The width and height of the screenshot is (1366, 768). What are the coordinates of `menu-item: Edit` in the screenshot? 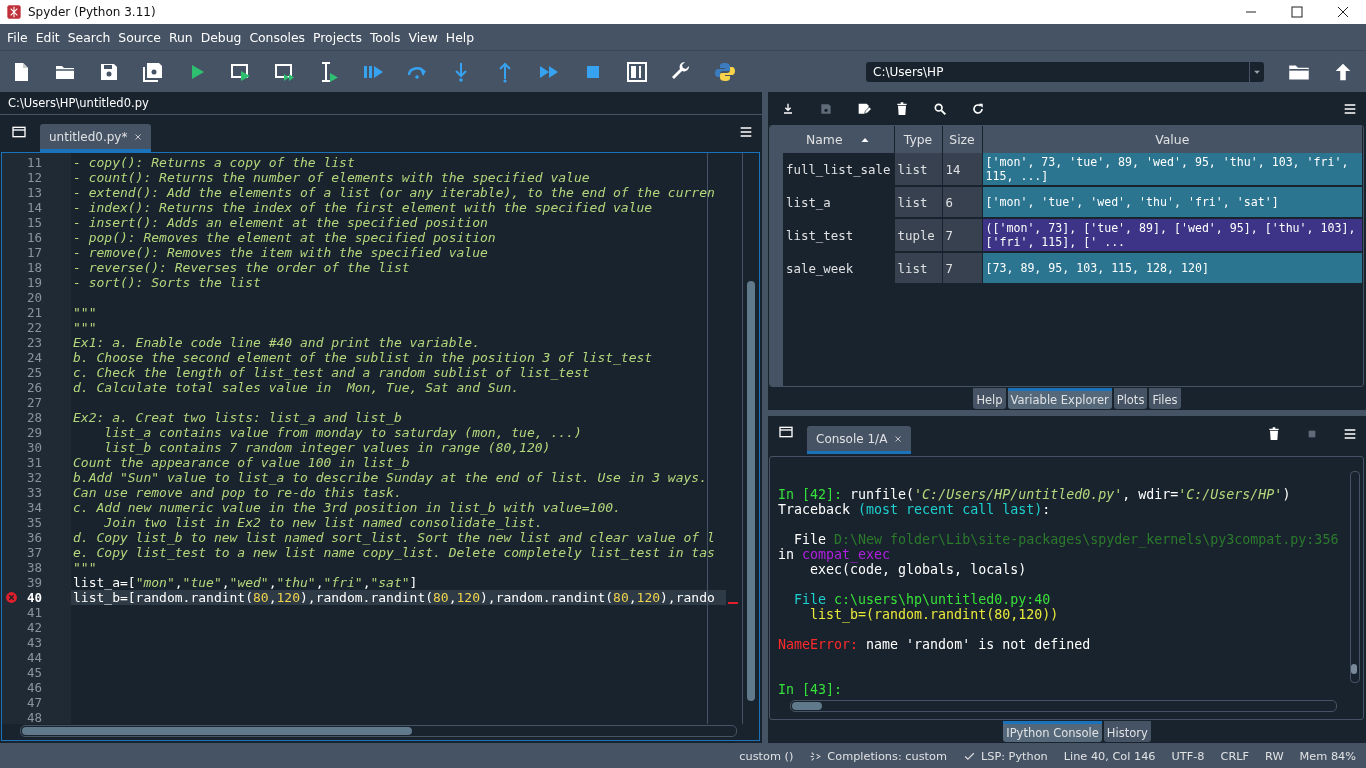 It's located at (47, 37).